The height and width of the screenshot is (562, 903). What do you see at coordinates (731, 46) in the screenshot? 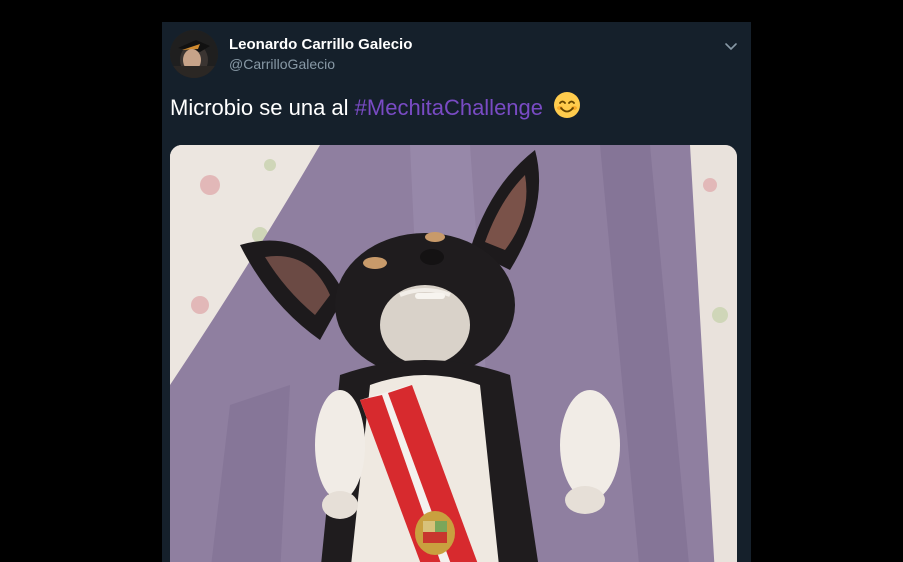
I see `chevron-down-icon` at bounding box center [731, 46].